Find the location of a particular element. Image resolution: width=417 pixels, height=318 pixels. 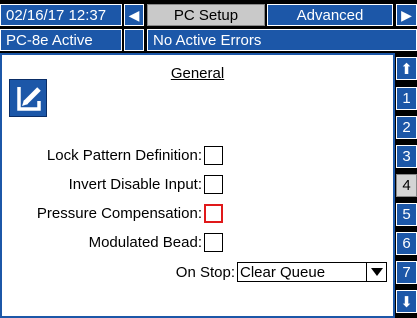

page-up-button: ⬆ is located at coordinates (406, 68).